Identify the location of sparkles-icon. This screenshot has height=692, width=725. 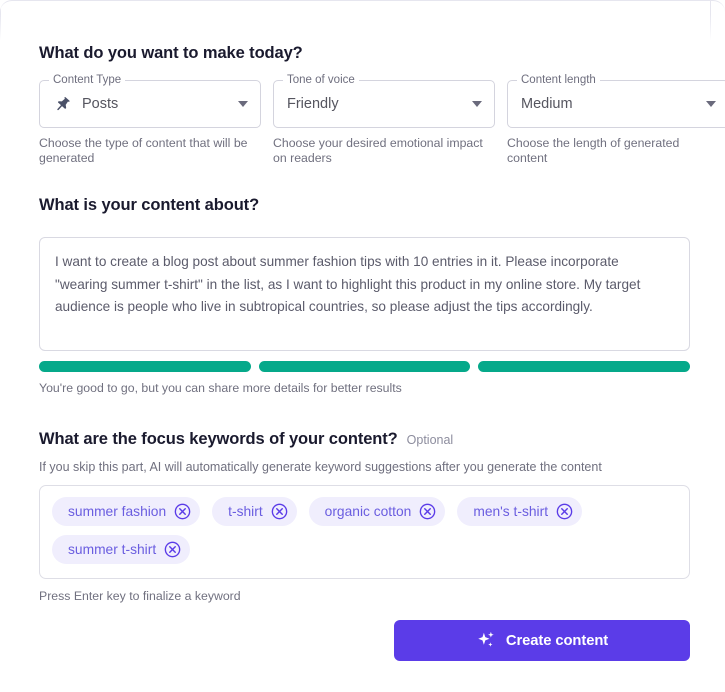
(486, 639).